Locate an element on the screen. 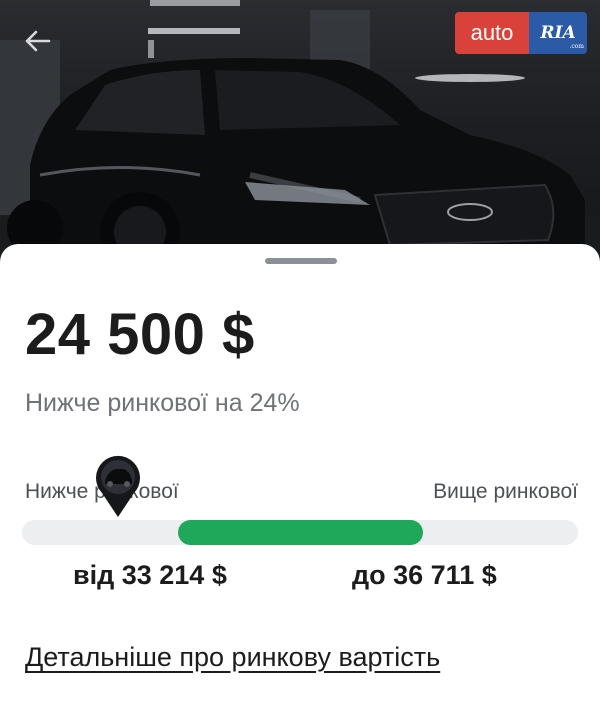  market-range-to: до 36 711 $ is located at coordinates (424, 575).